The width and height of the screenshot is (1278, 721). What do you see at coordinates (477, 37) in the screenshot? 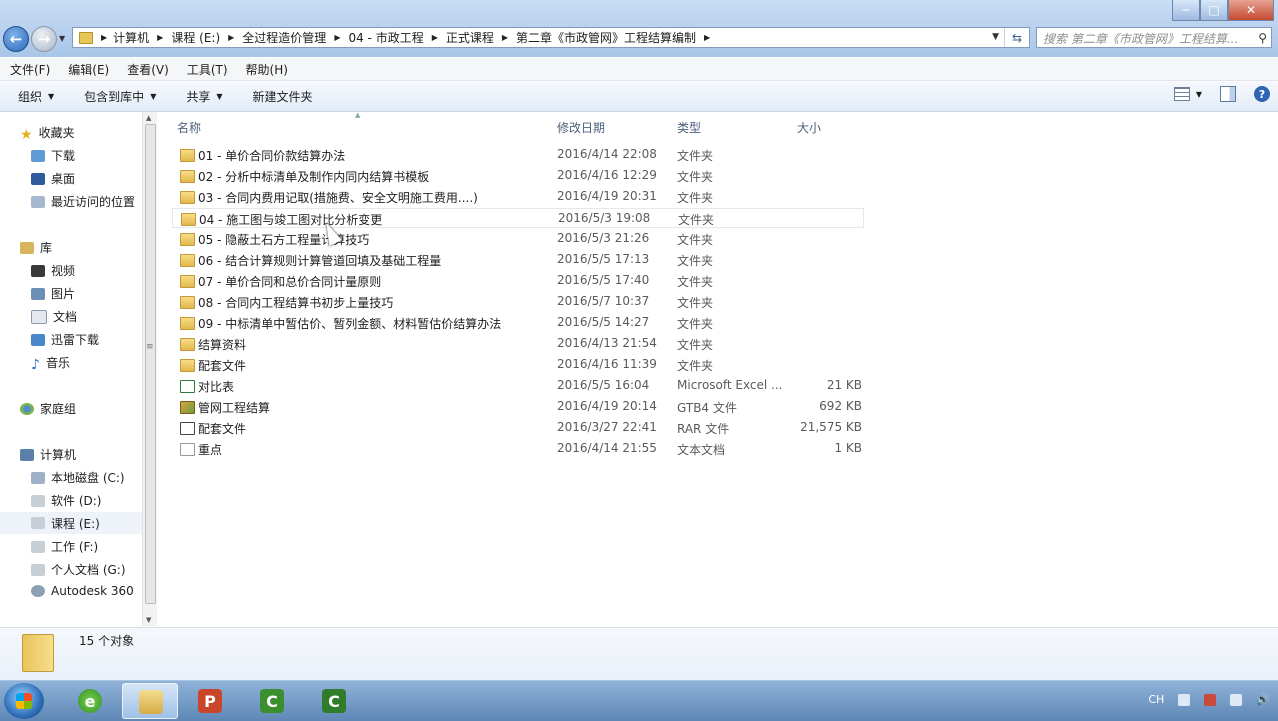
I see `breadcrumb-formal-course: 正式课程 ▶` at bounding box center [477, 37].